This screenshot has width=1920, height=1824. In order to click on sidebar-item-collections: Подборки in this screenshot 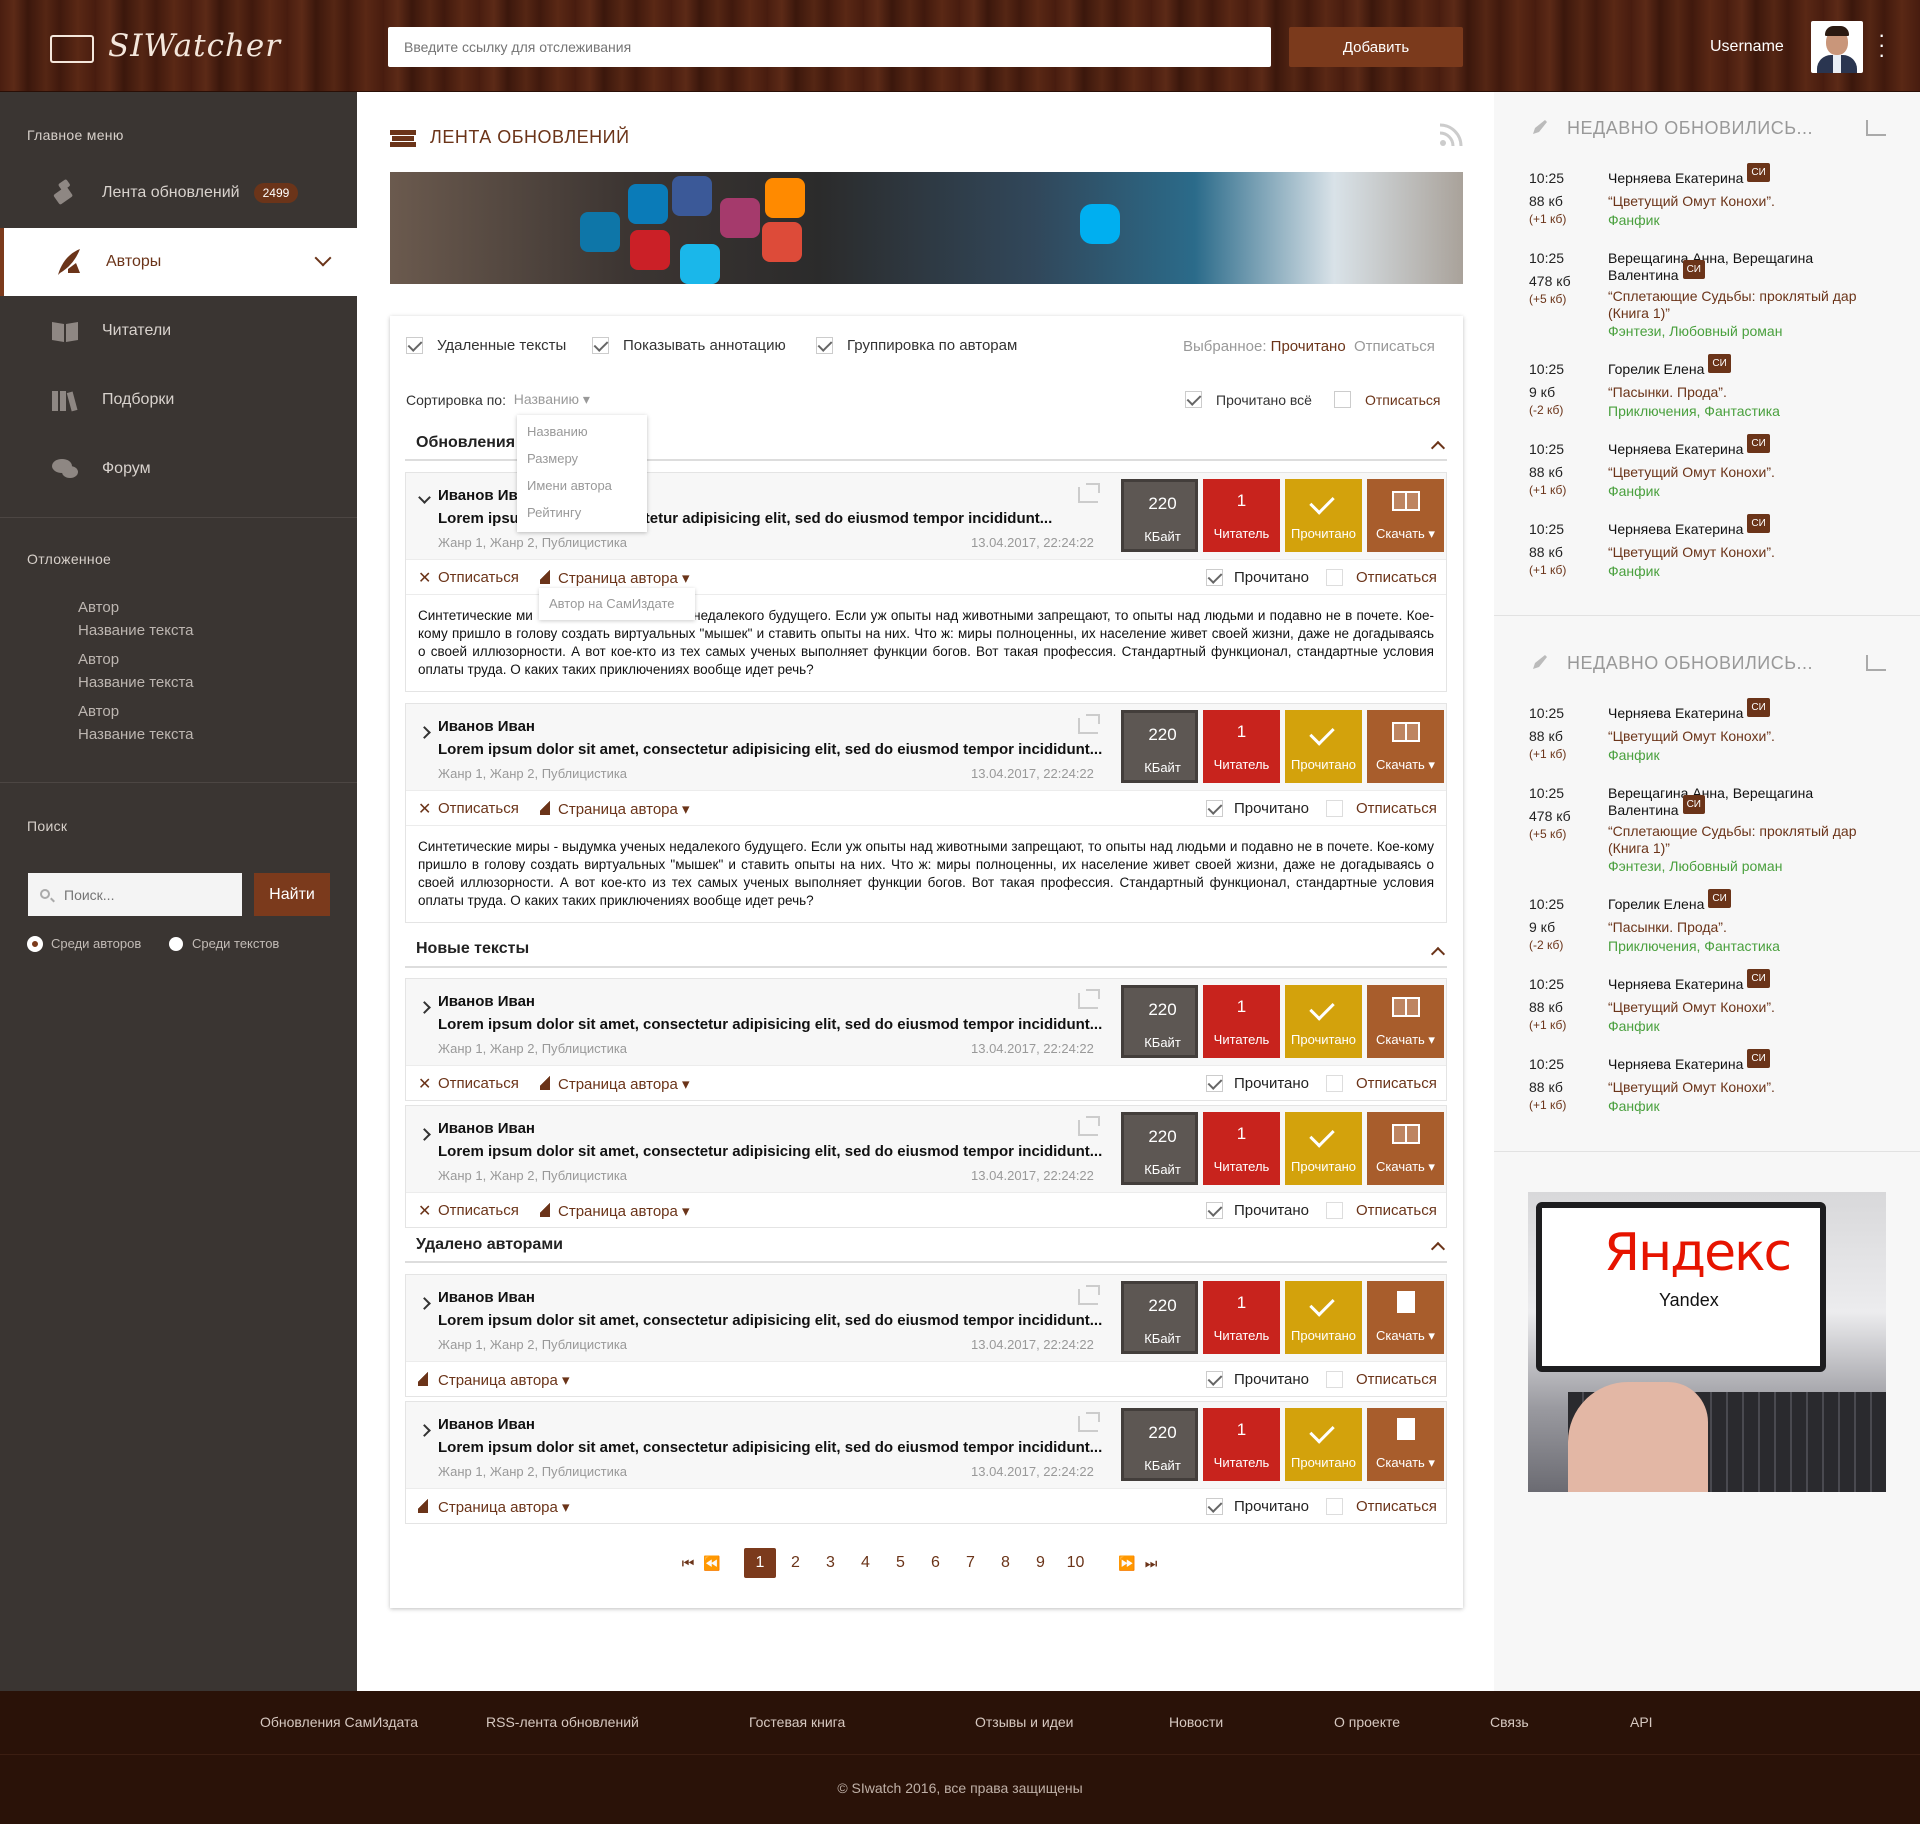, I will do `click(178, 400)`.